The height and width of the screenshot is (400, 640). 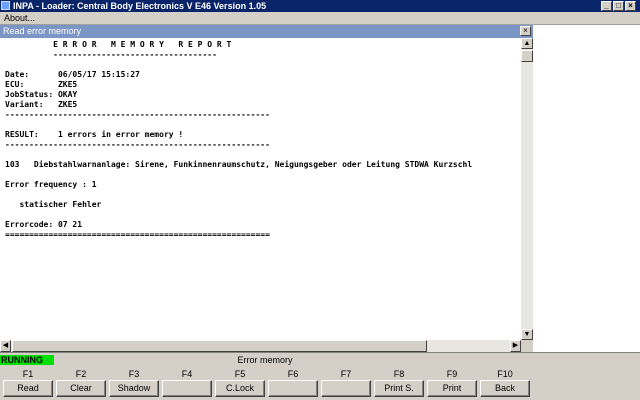 What do you see at coordinates (527, 43) in the screenshot?
I see `scroll-up-arrow-icon: ▲` at bounding box center [527, 43].